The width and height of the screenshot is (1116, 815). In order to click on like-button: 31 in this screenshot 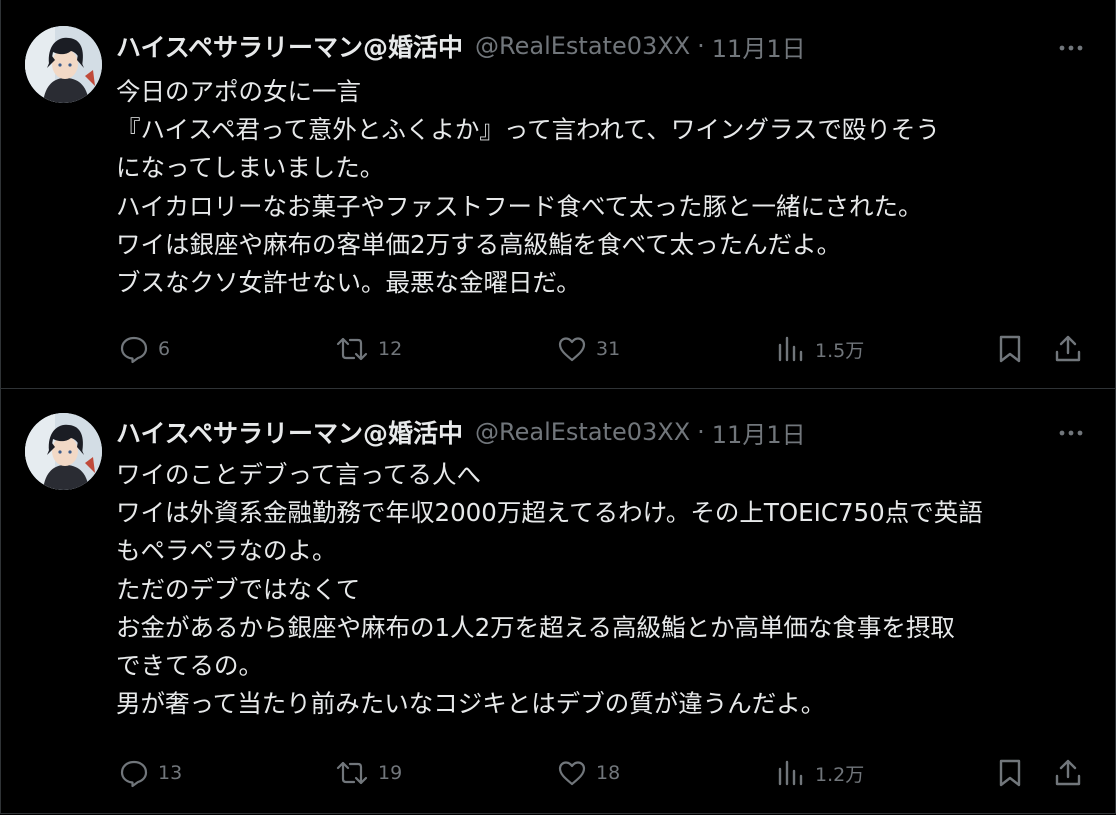, I will do `click(588, 349)`.